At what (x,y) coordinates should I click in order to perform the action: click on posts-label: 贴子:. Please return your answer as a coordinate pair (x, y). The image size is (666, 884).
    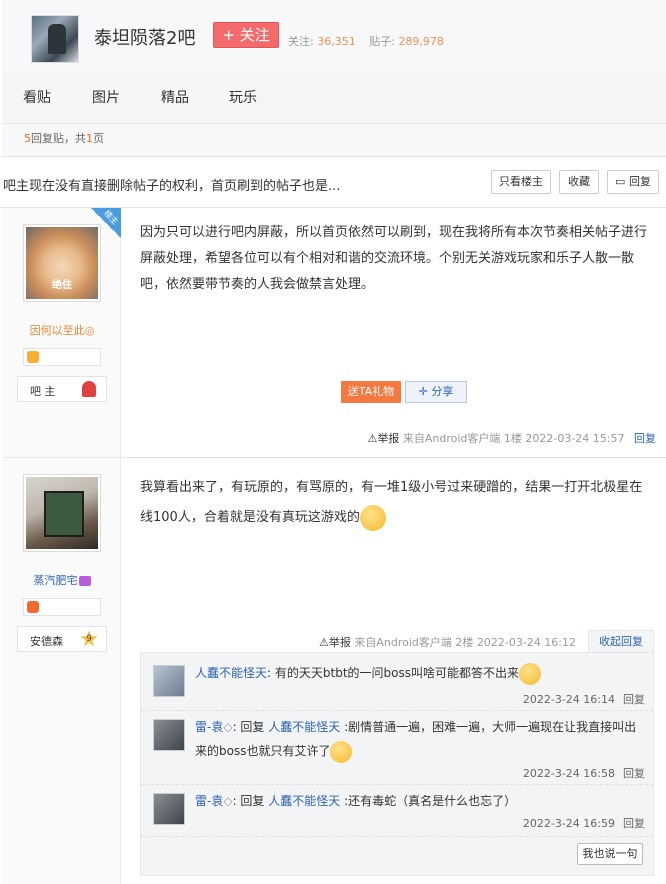
    Looking at the image, I should click on (382, 41).